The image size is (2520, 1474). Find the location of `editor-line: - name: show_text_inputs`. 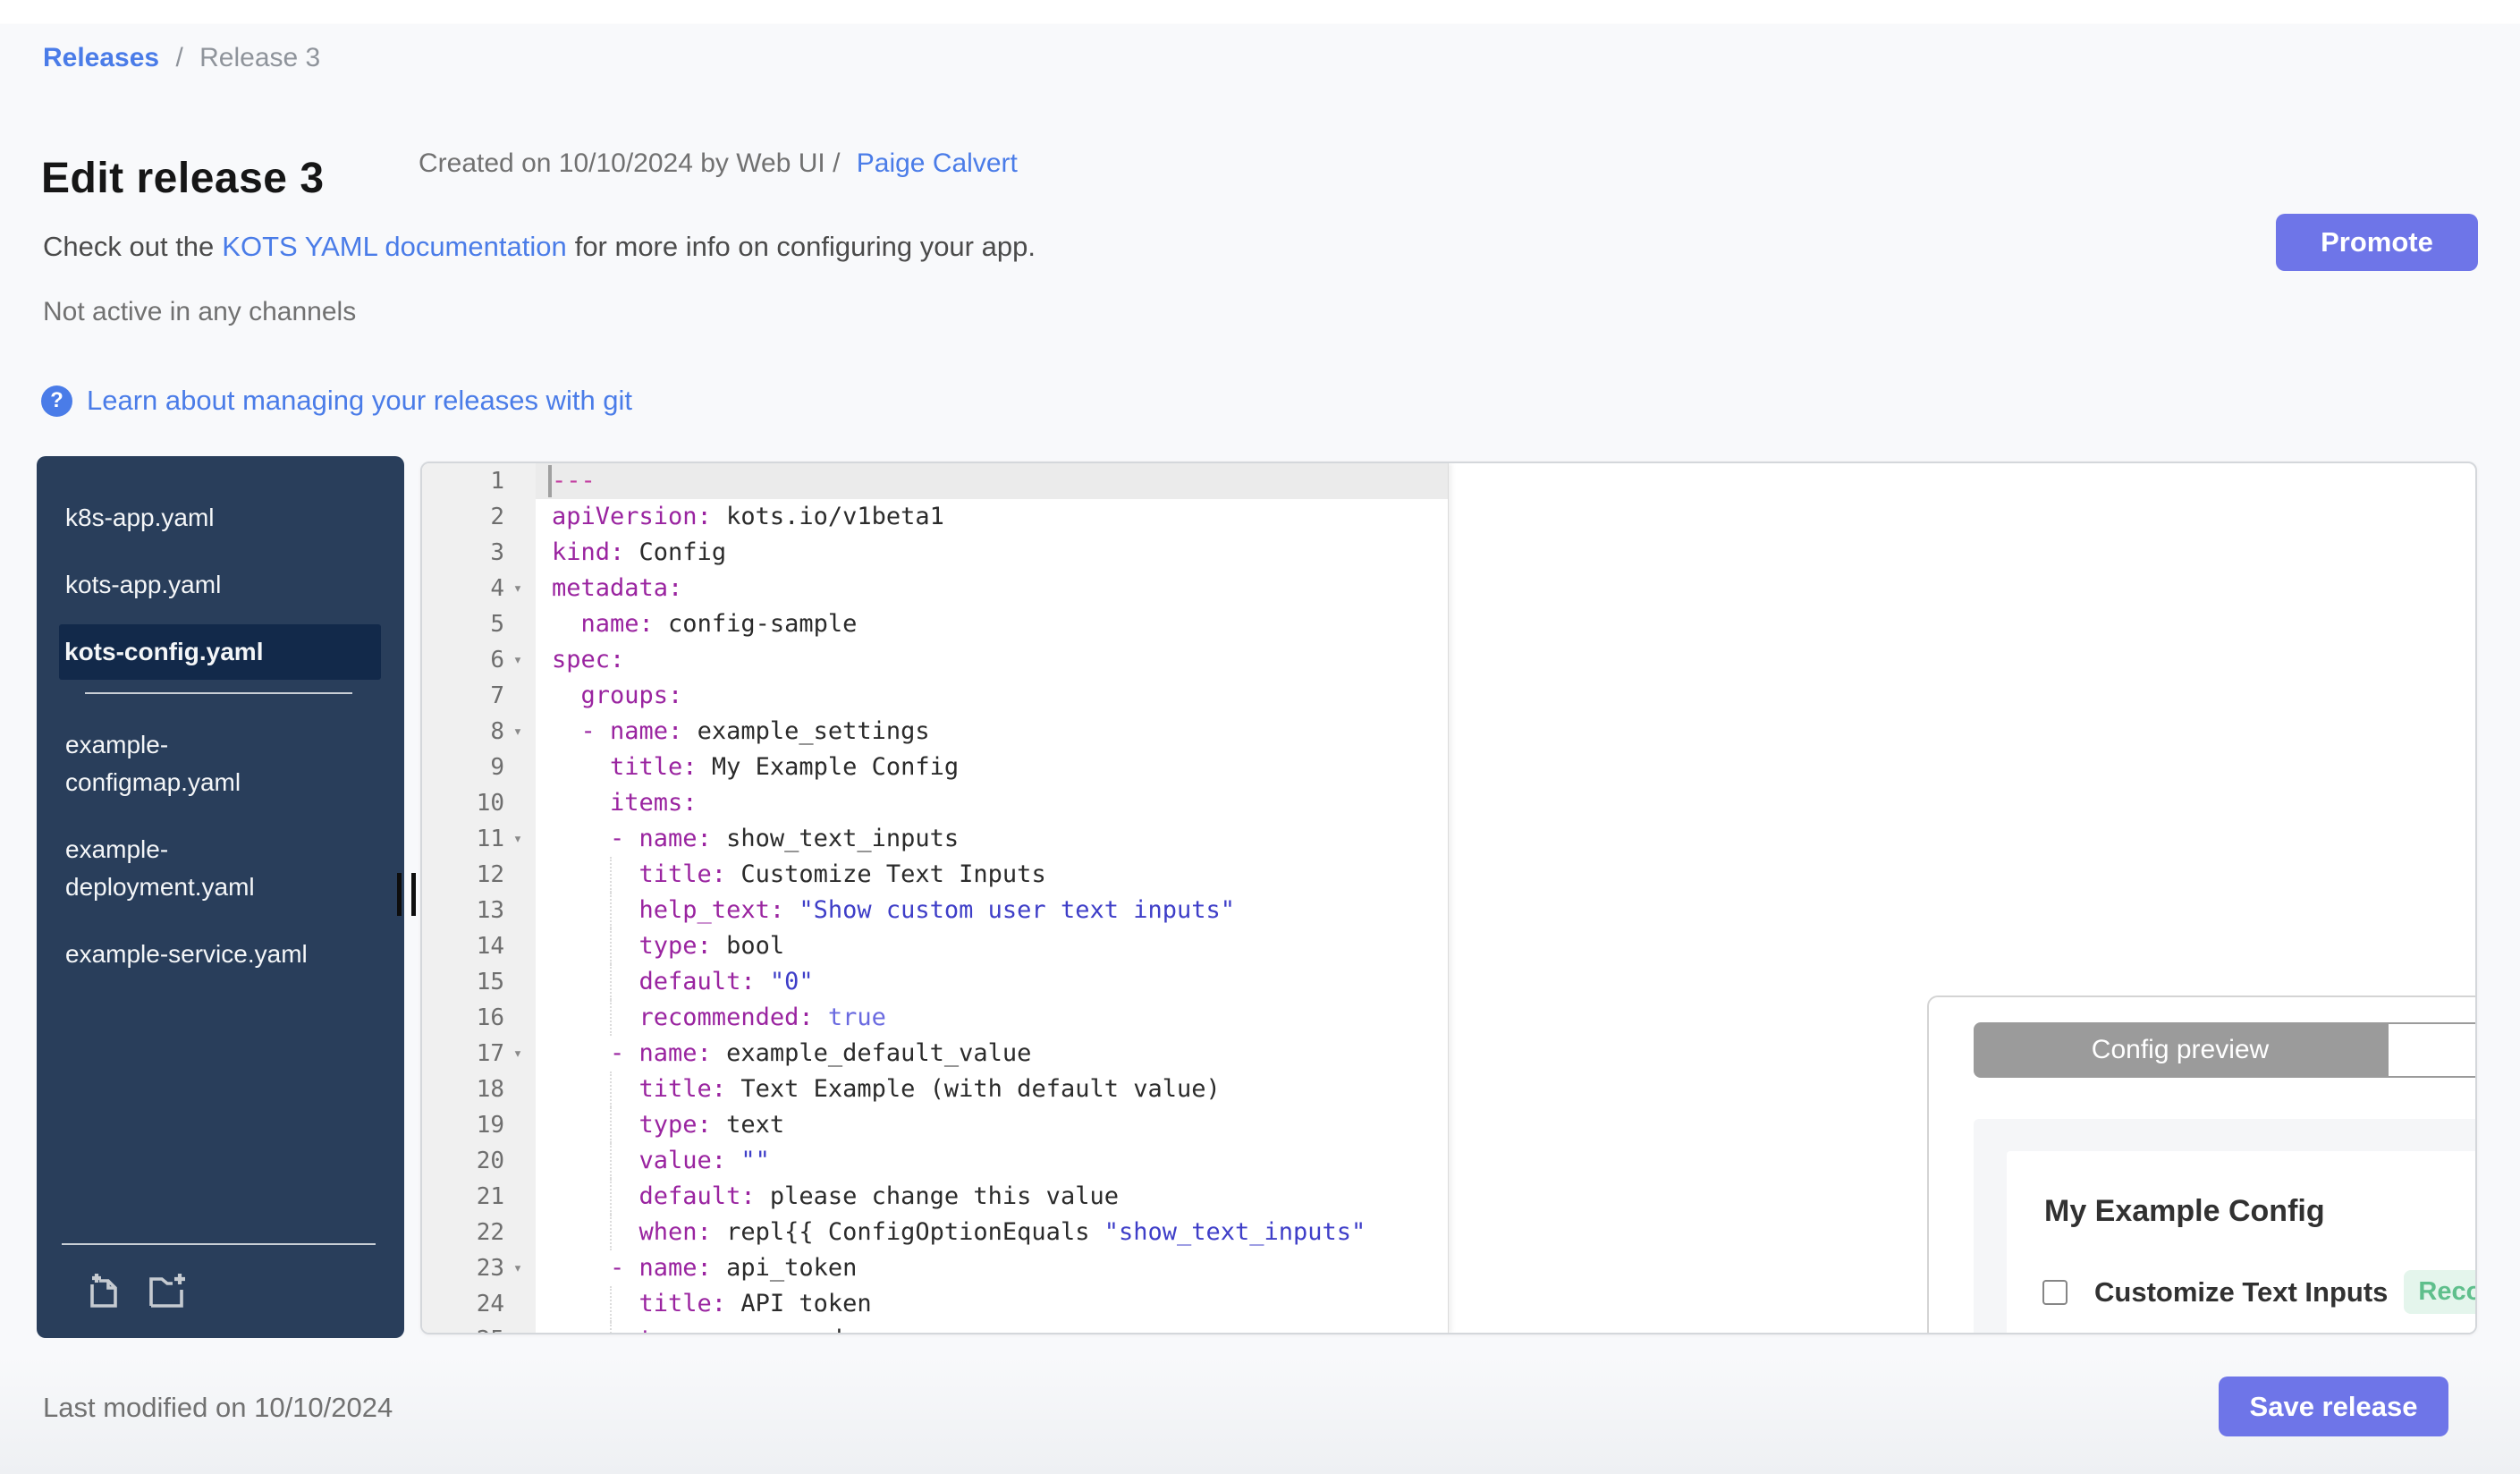

editor-line: - name: show_text_inputs is located at coordinates (992, 839).